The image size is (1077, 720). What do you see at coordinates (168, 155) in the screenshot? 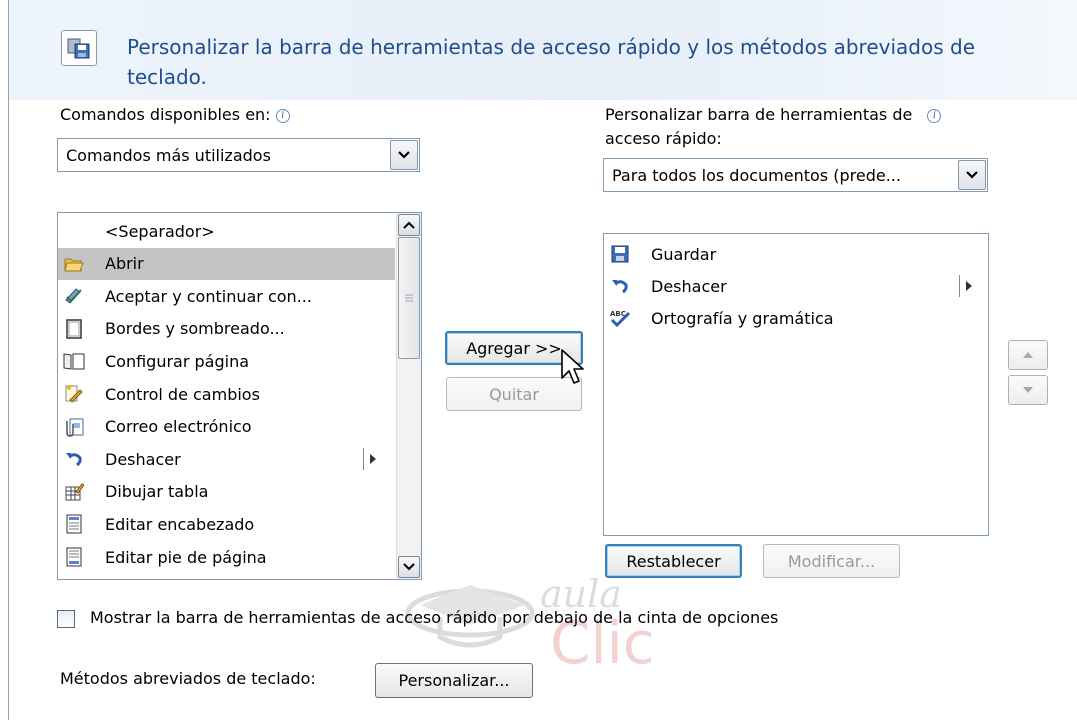
I see `available-commands-value: Comandos más utilizados` at bounding box center [168, 155].